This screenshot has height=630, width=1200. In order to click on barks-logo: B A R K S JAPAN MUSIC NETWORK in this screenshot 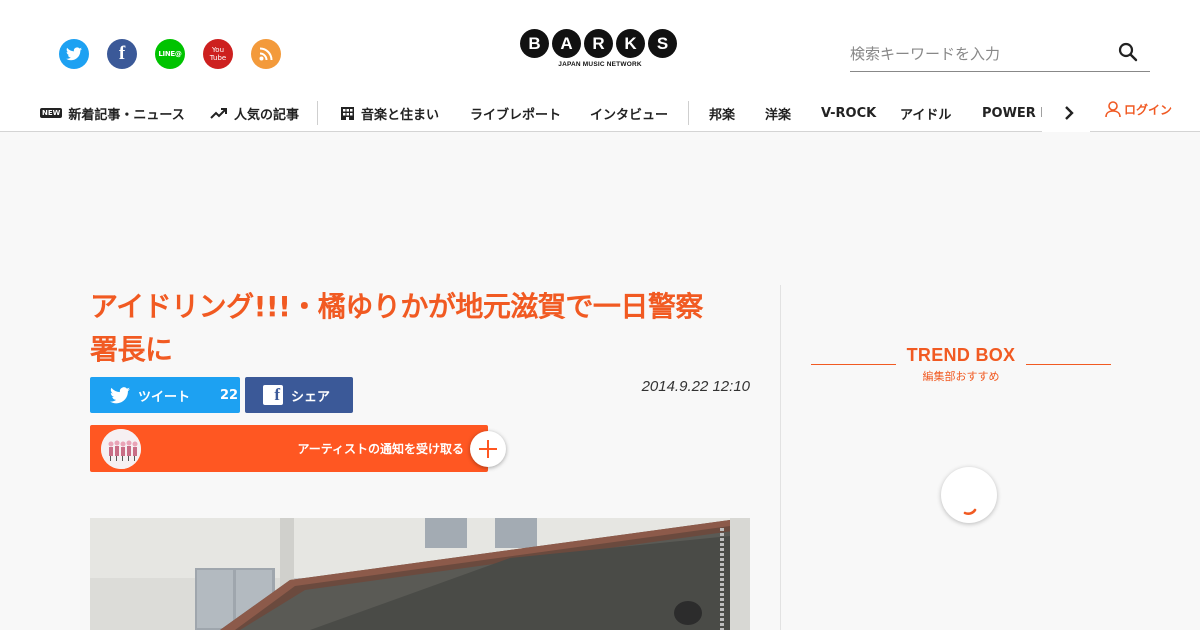, I will do `click(600, 48)`.